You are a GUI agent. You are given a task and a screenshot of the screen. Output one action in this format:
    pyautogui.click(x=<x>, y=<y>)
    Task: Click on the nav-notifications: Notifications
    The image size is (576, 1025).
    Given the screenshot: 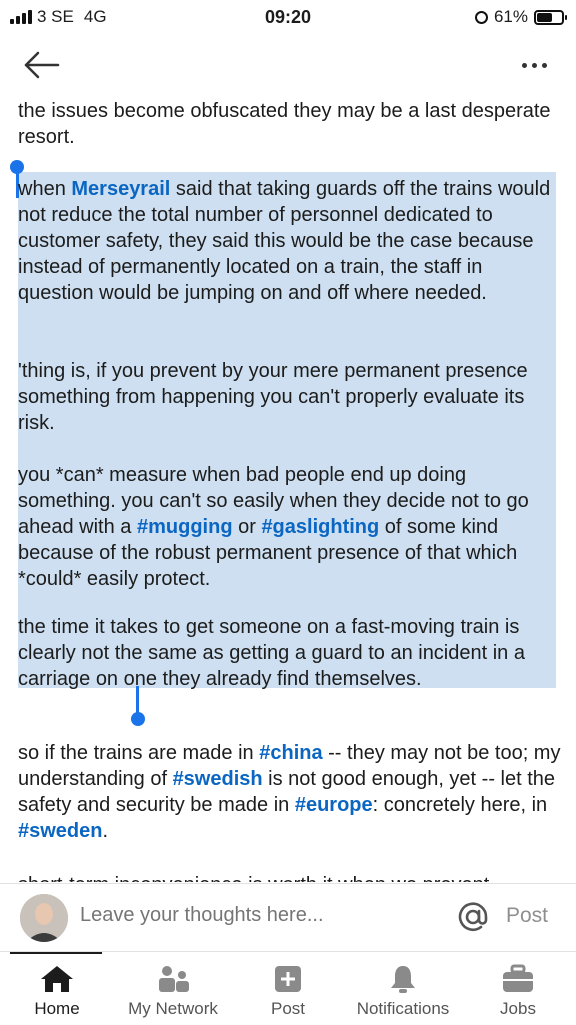 What is the action you would take?
    pyautogui.click(x=403, y=988)
    